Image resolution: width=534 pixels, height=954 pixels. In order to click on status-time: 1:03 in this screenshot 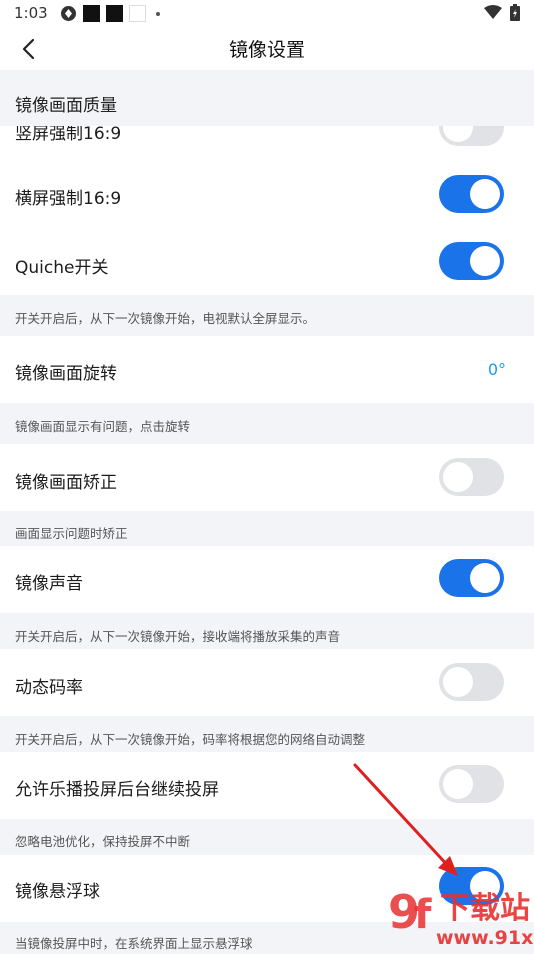, I will do `click(31, 13)`.